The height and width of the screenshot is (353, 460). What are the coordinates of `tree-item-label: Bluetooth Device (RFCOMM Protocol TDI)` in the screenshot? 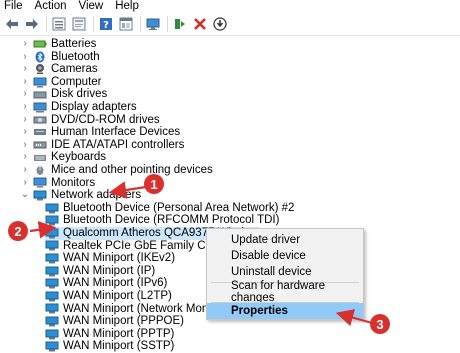 It's located at (171, 220).